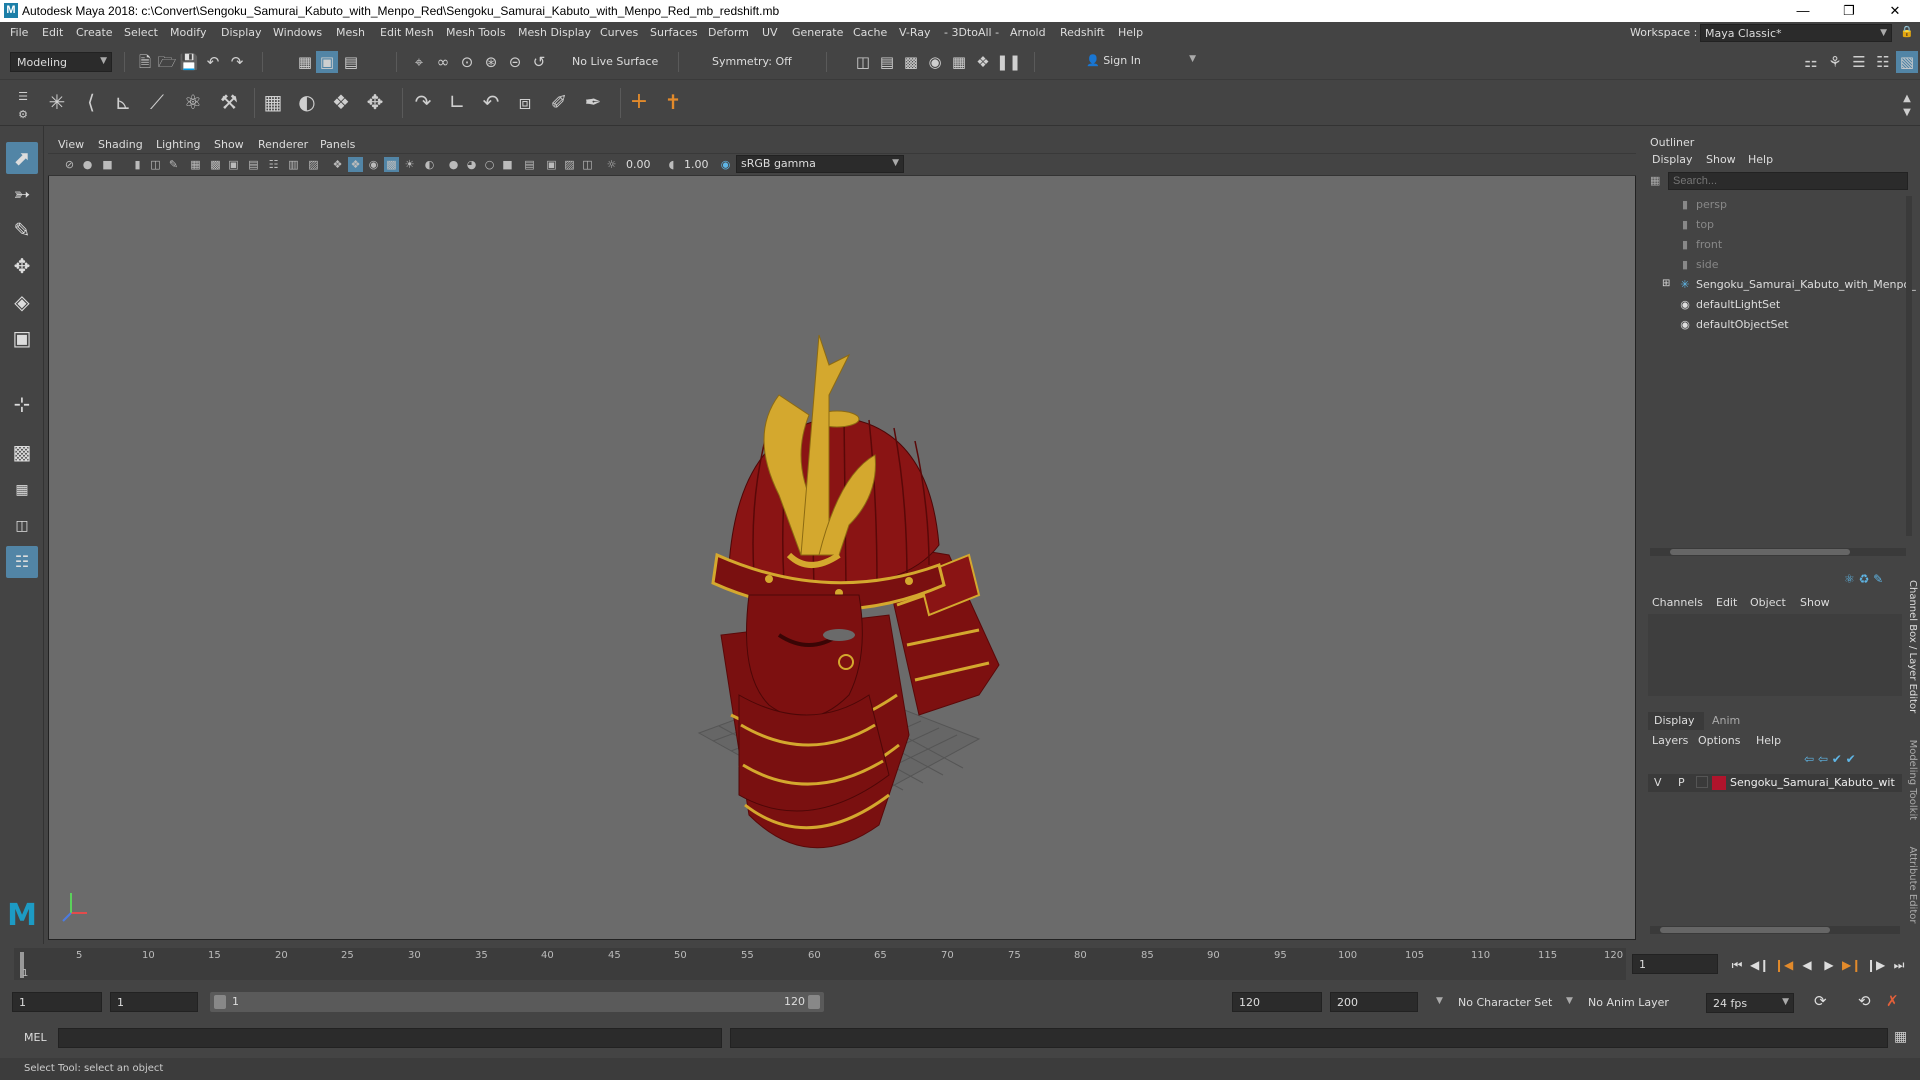 This screenshot has height=1080, width=1920. What do you see at coordinates (1912, 885) in the screenshot?
I see `side-tab-attribute-editor: Attribute Editor` at bounding box center [1912, 885].